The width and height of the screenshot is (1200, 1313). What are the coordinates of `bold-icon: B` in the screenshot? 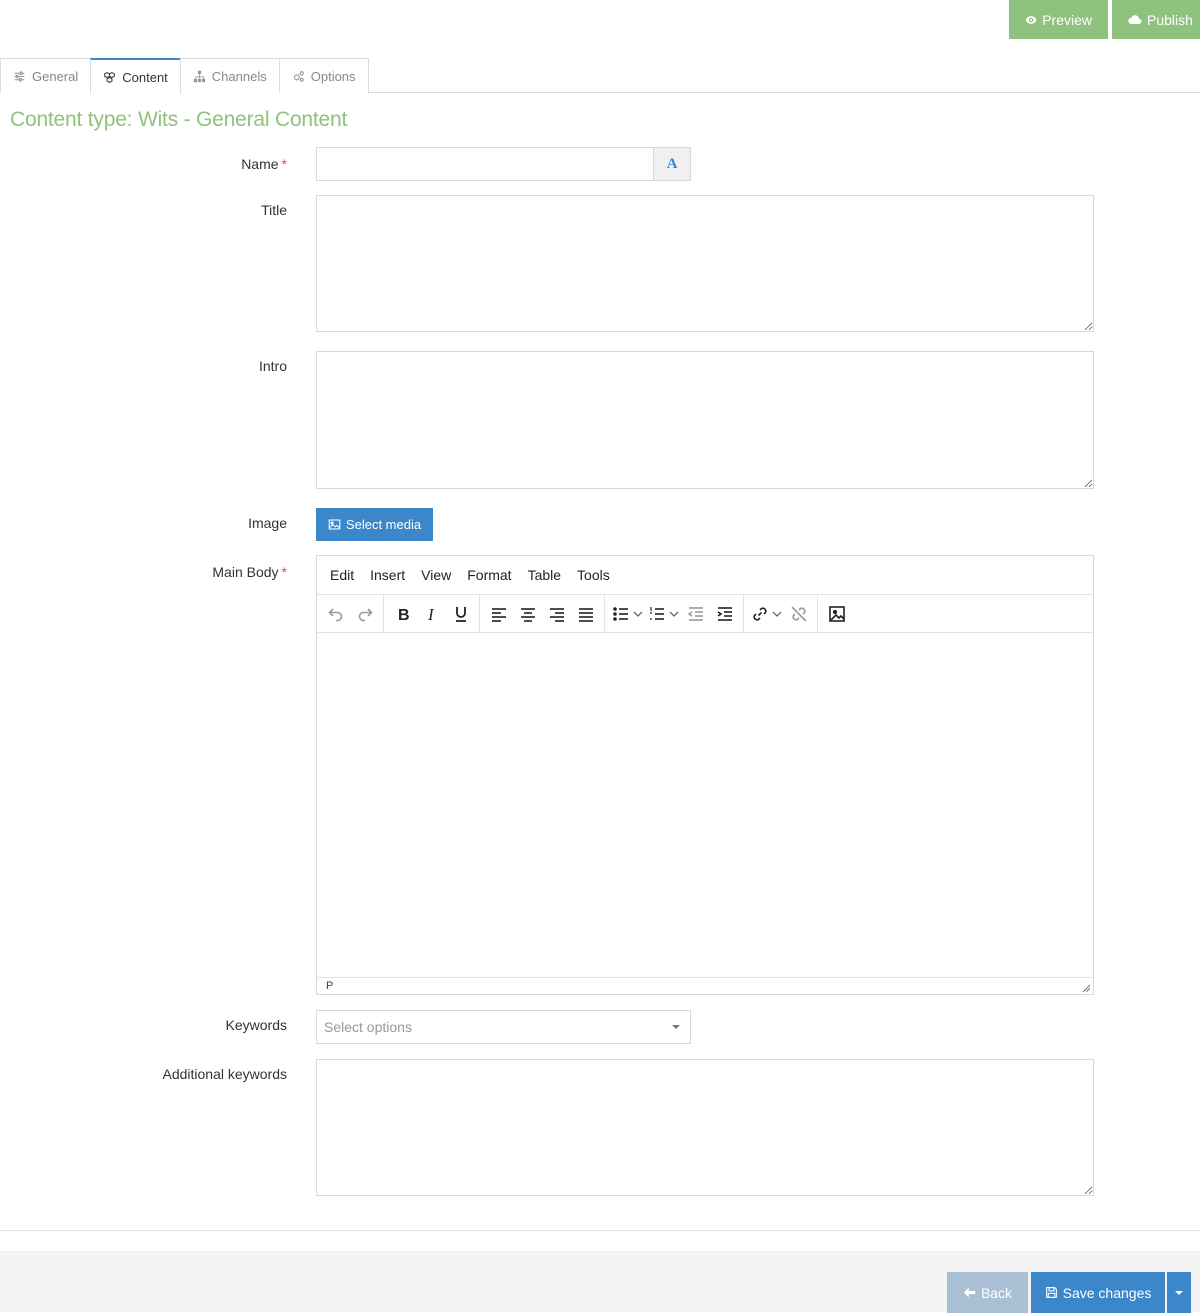 It's located at (404, 615).